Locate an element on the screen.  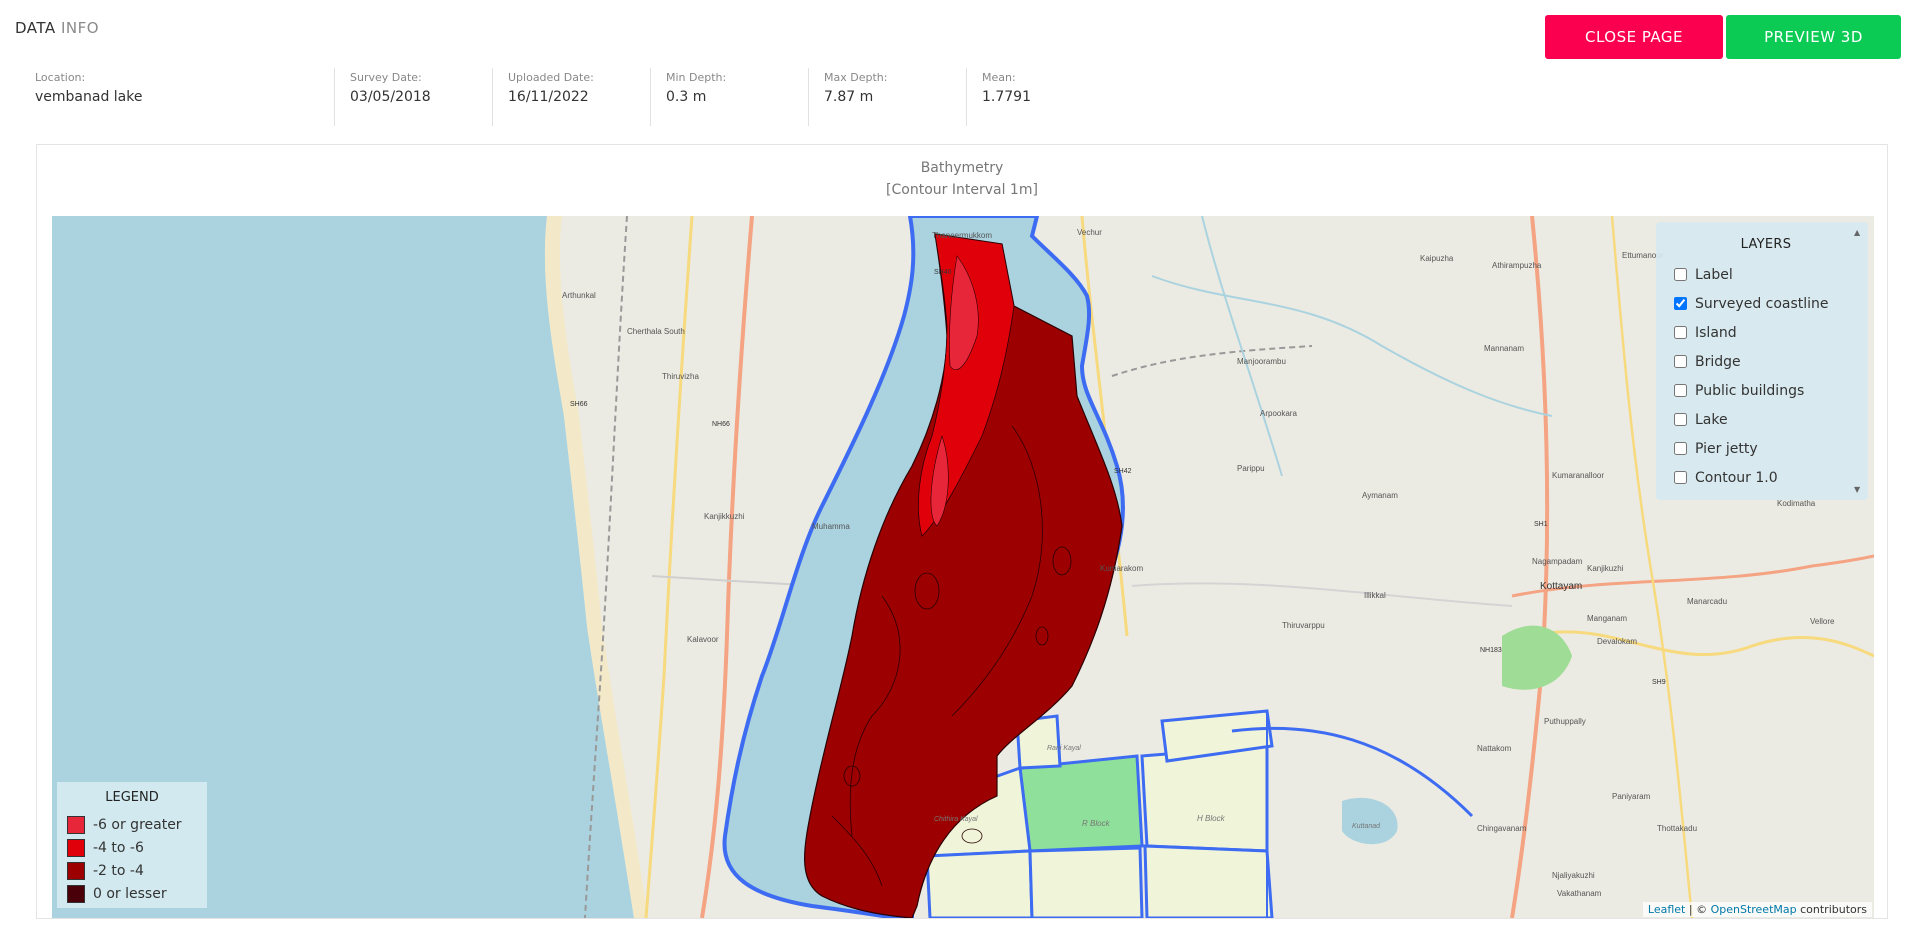
map-label: Vakathanam is located at coordinates (1579, 893).